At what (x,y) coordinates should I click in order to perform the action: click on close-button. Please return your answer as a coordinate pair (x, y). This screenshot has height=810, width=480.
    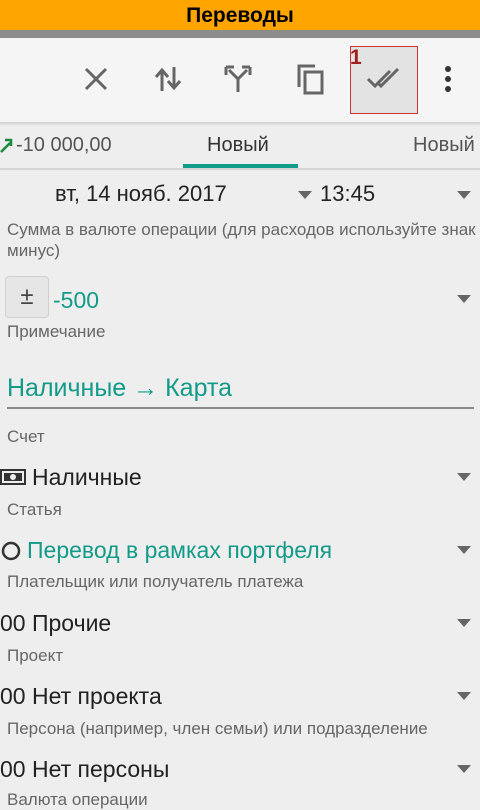
    Looking at the image, I should click on (96, 79).